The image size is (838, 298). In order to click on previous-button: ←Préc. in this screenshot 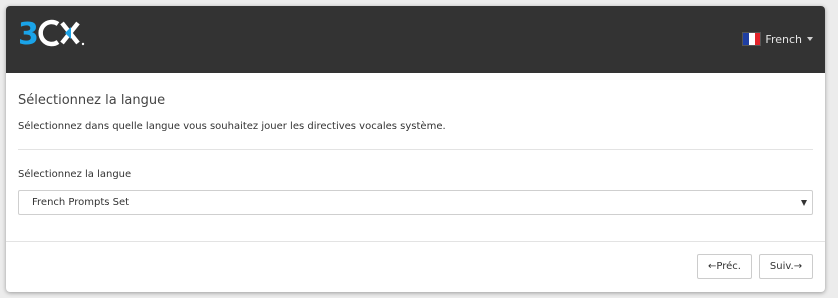, I will do `click(724, 266)`.